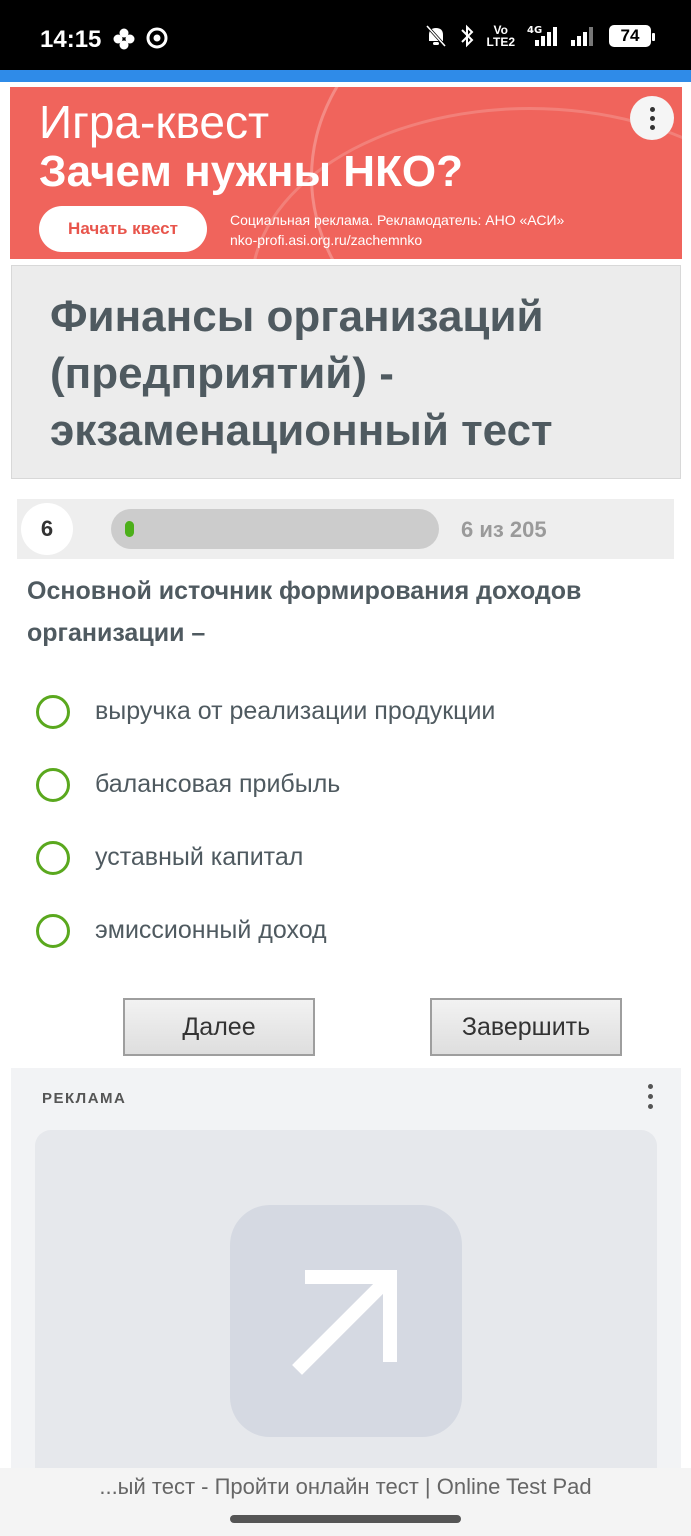 The image size is (691, 1536). I want to click on question-number-badge: 6, so click(47, 529).